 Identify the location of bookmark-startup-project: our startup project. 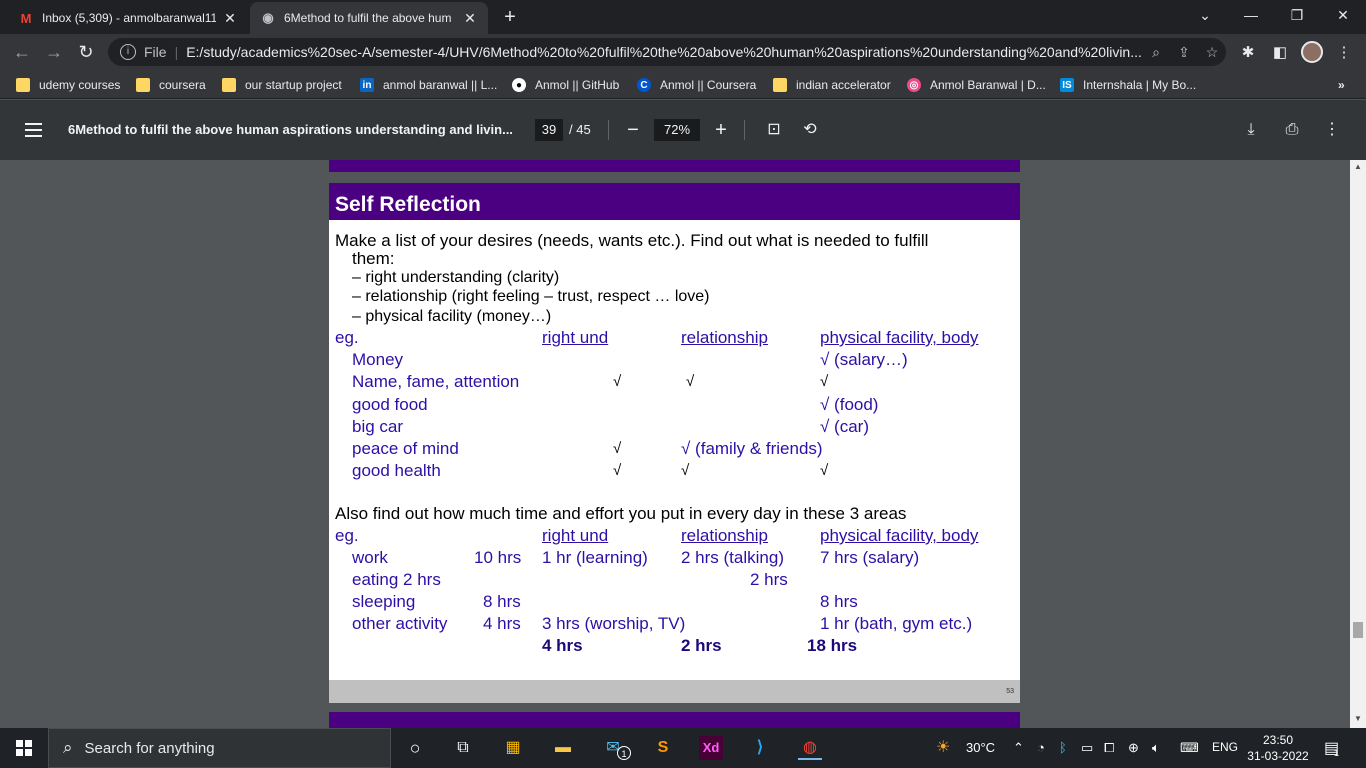
(282, 85).